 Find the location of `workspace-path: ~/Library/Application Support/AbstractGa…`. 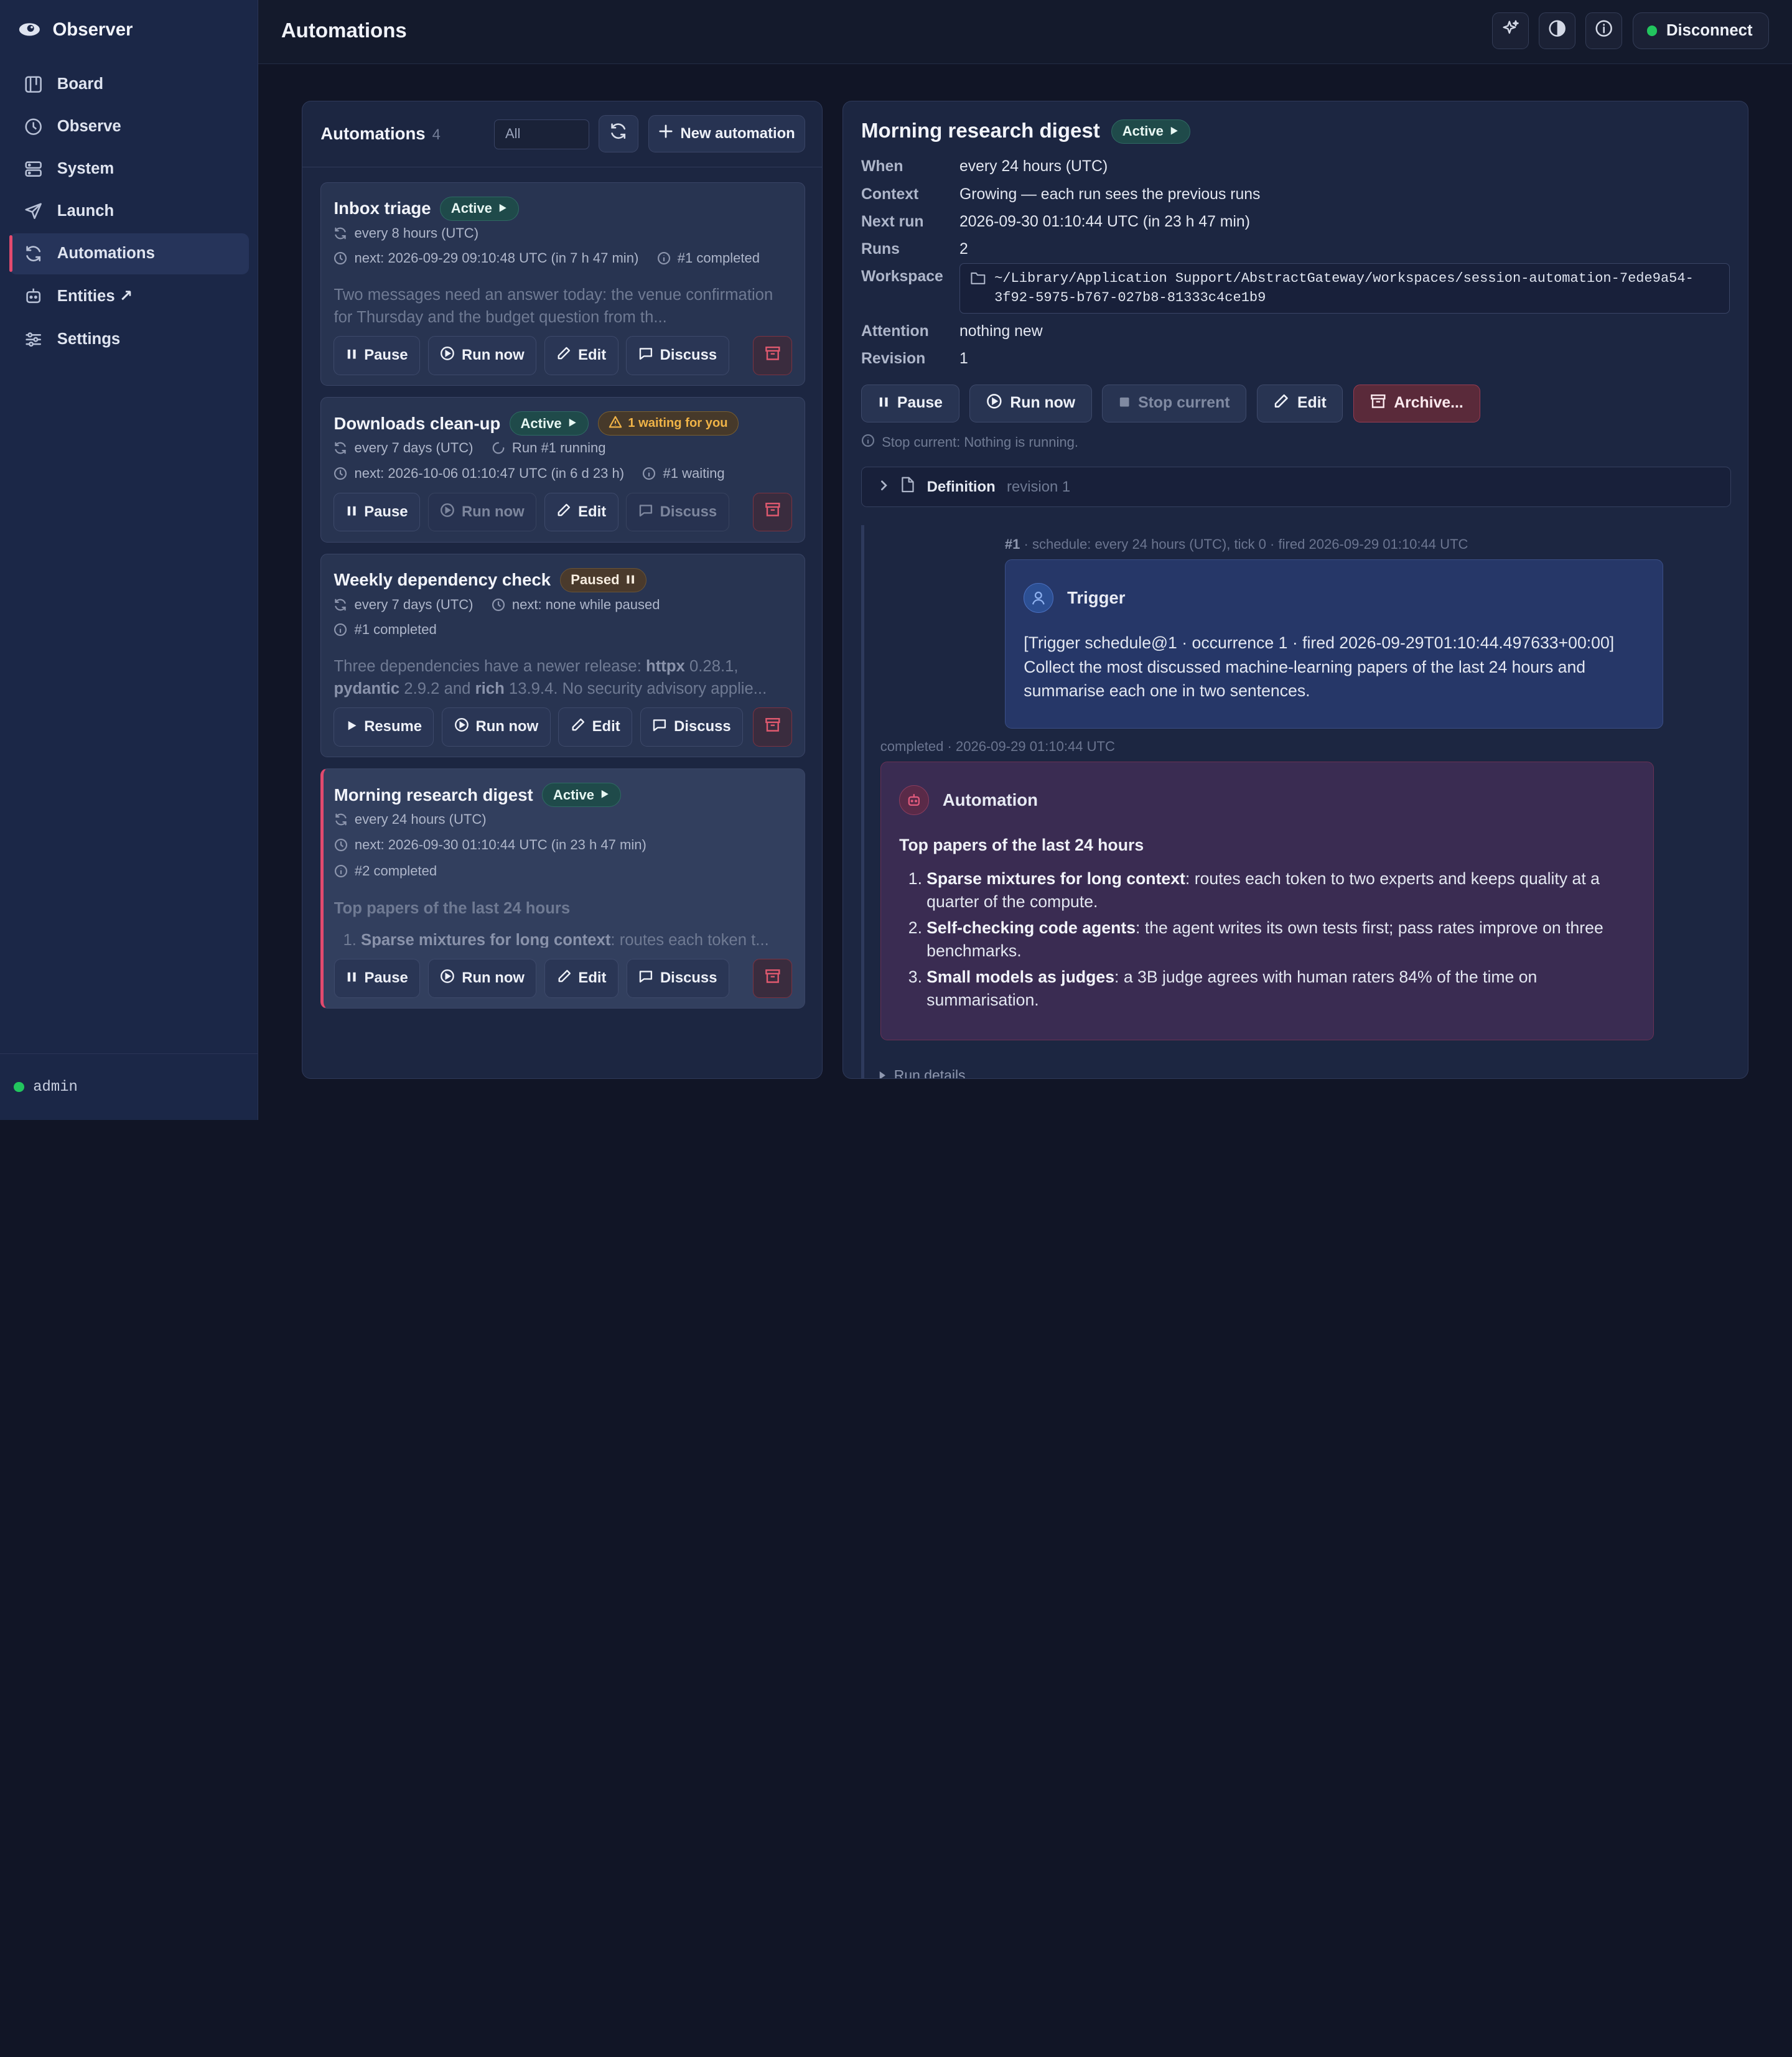

workspace-path: ~/Library/Application Support/AbstractGa… is located at coordinates (1344, 288).